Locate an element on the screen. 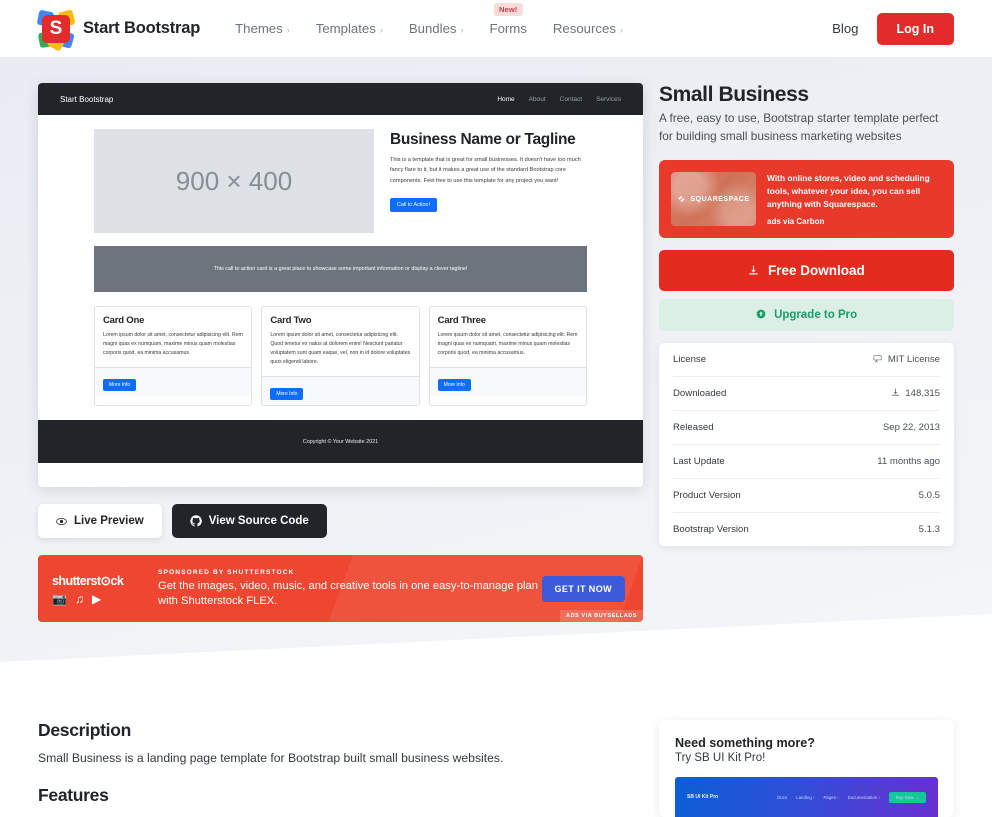  start-bootstrap-logo-icon: S is located at coordinates (56, 30).